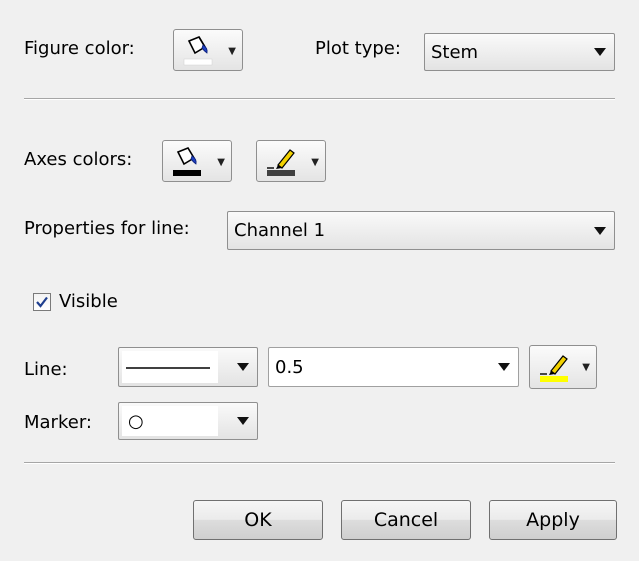 Image resolution: width=639 pixels, height=561 pixels. I want to click on check-icon, so click(42, 302).